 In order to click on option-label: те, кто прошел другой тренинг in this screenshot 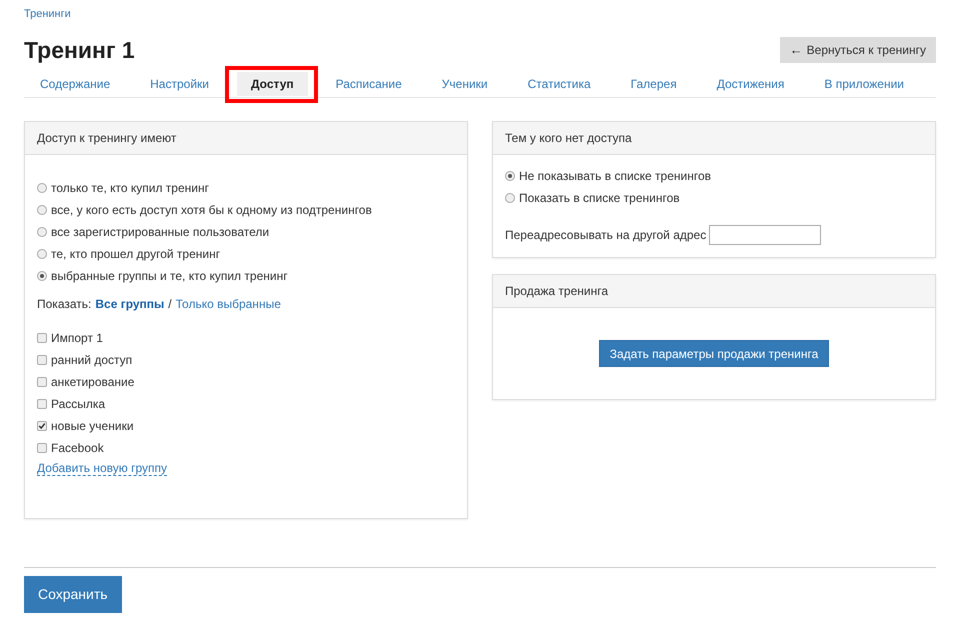, I will do `click(135, 254)`.